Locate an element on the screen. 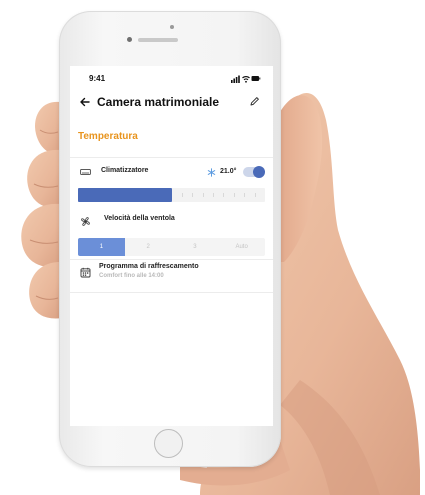  temperature-value: 21.0° is located at coordinates (228, 171).